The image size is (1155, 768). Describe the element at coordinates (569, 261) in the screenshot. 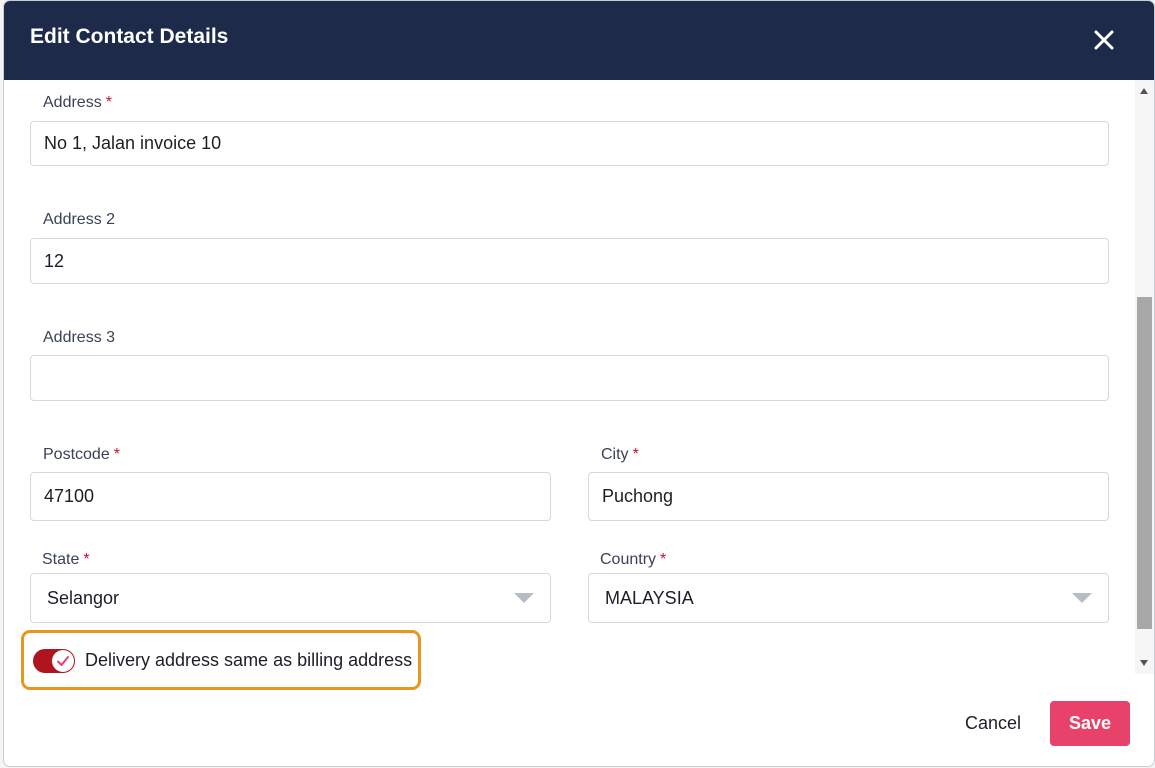

I see `address2-input: 12` at that location.